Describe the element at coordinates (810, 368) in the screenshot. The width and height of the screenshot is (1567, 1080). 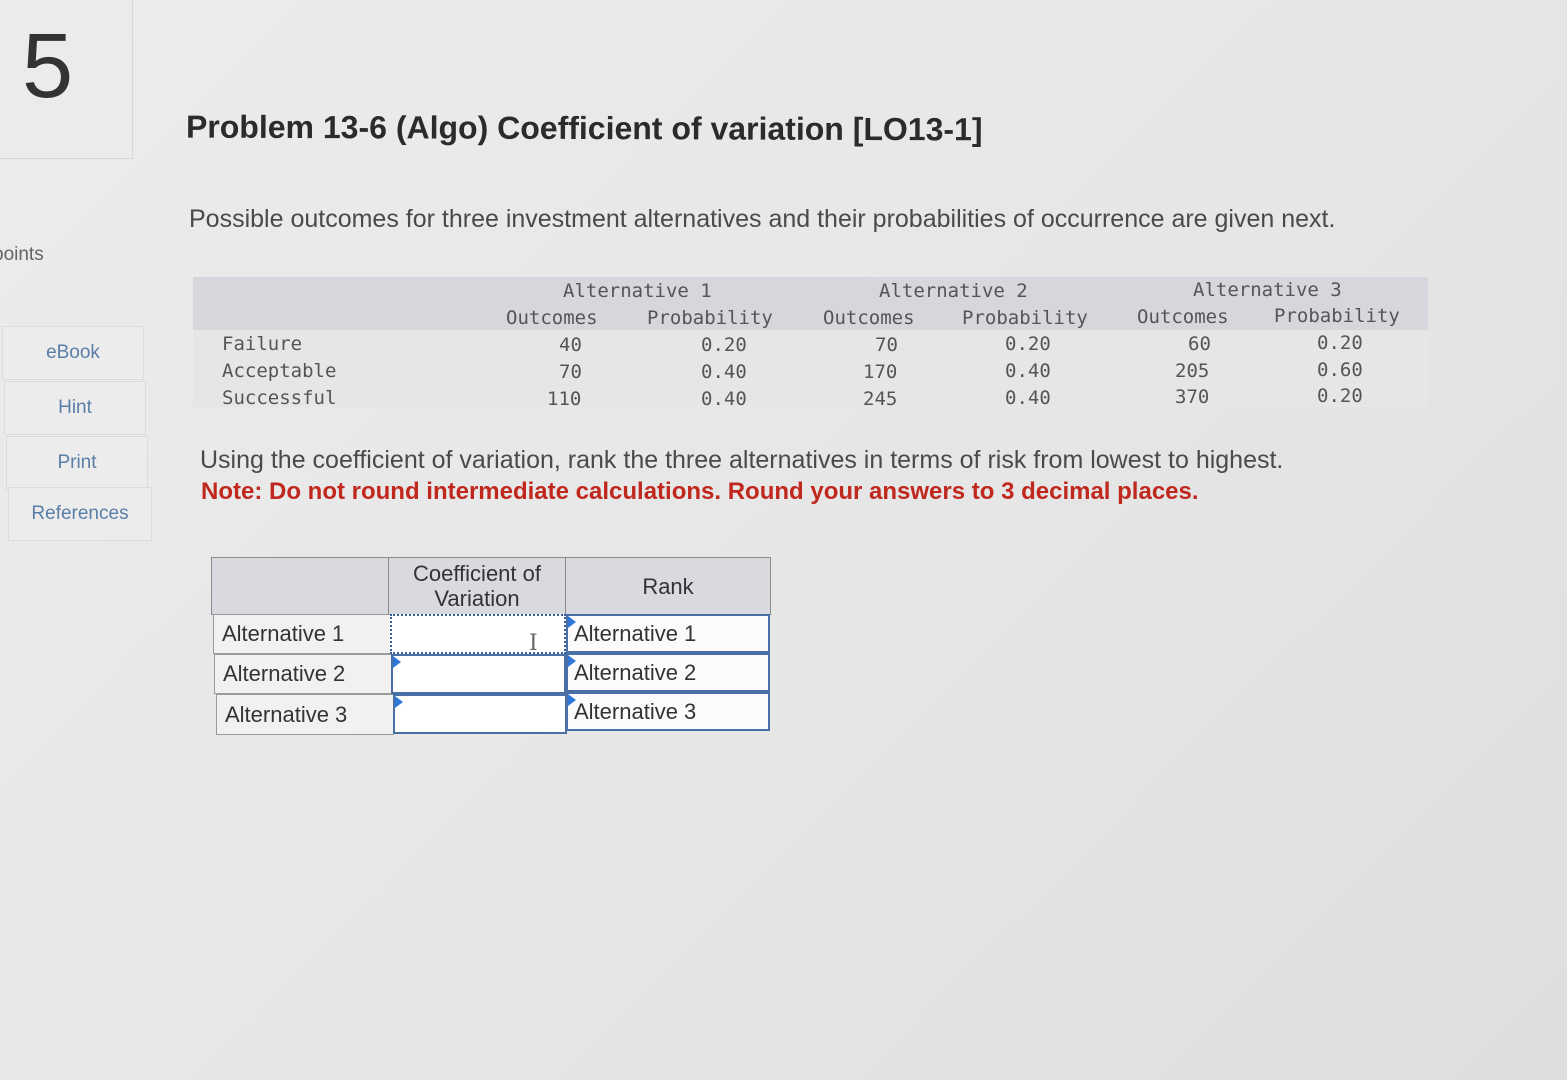
I see `outcomes-table-body` at that location.